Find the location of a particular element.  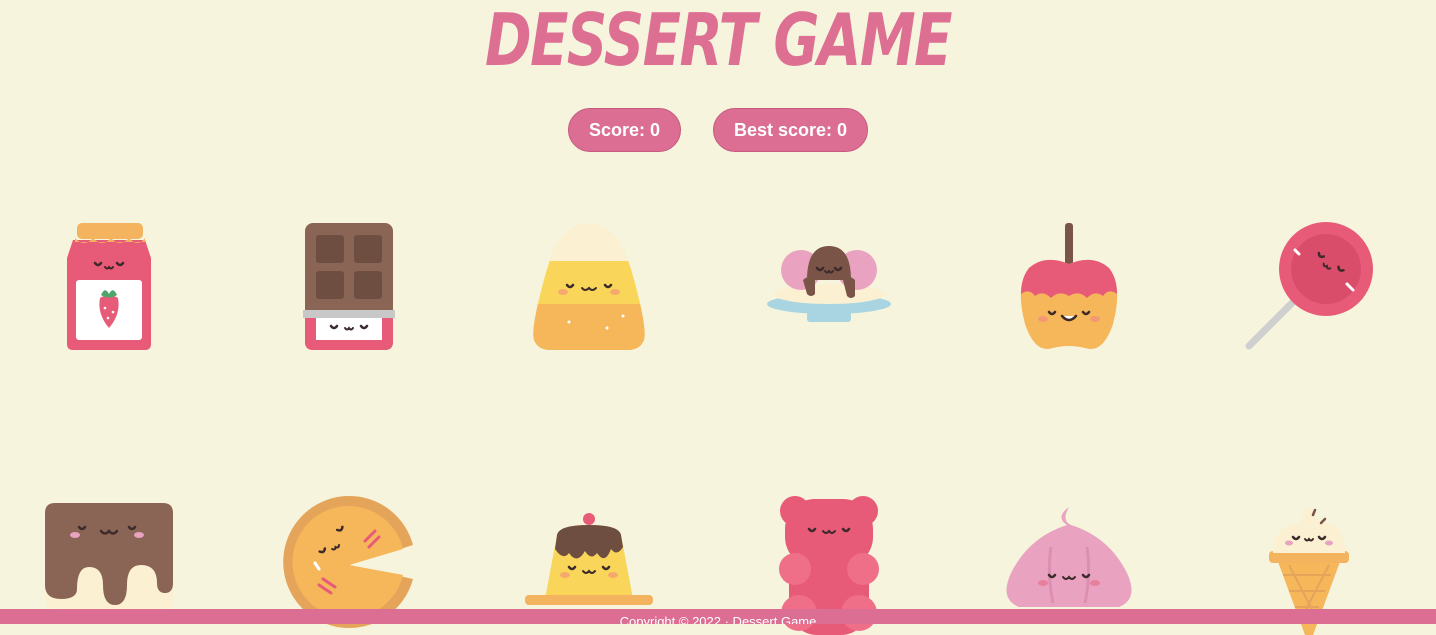

footer: Copyright © 2022 · Dessert Game is located at coordinates (718, 616).